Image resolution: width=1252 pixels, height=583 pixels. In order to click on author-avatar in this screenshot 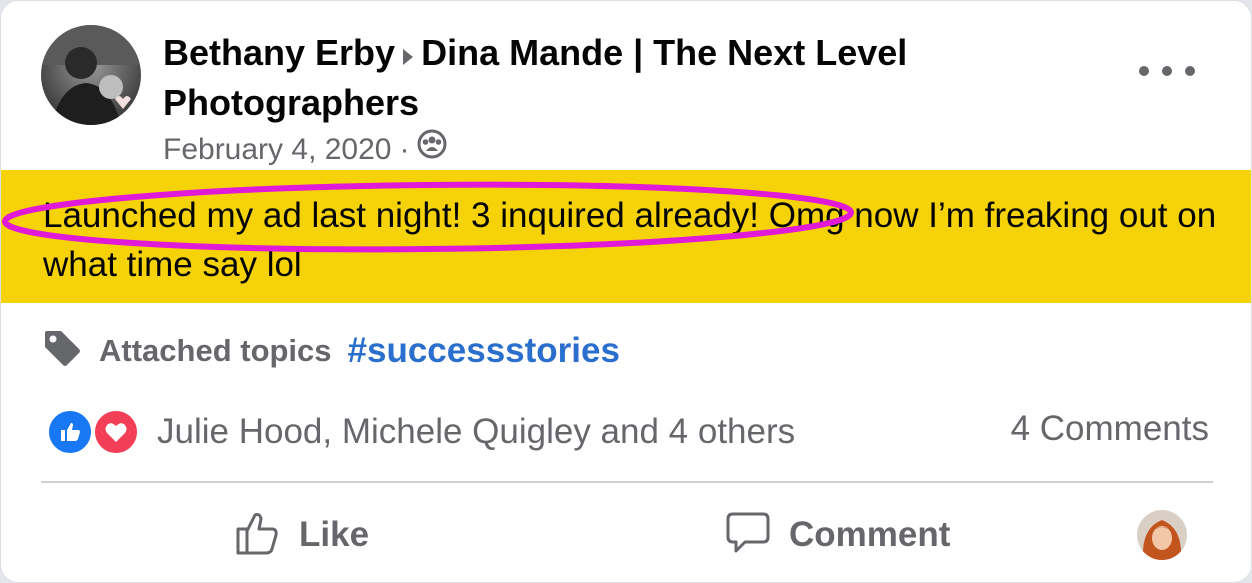, I will do `click(91, 75)`.